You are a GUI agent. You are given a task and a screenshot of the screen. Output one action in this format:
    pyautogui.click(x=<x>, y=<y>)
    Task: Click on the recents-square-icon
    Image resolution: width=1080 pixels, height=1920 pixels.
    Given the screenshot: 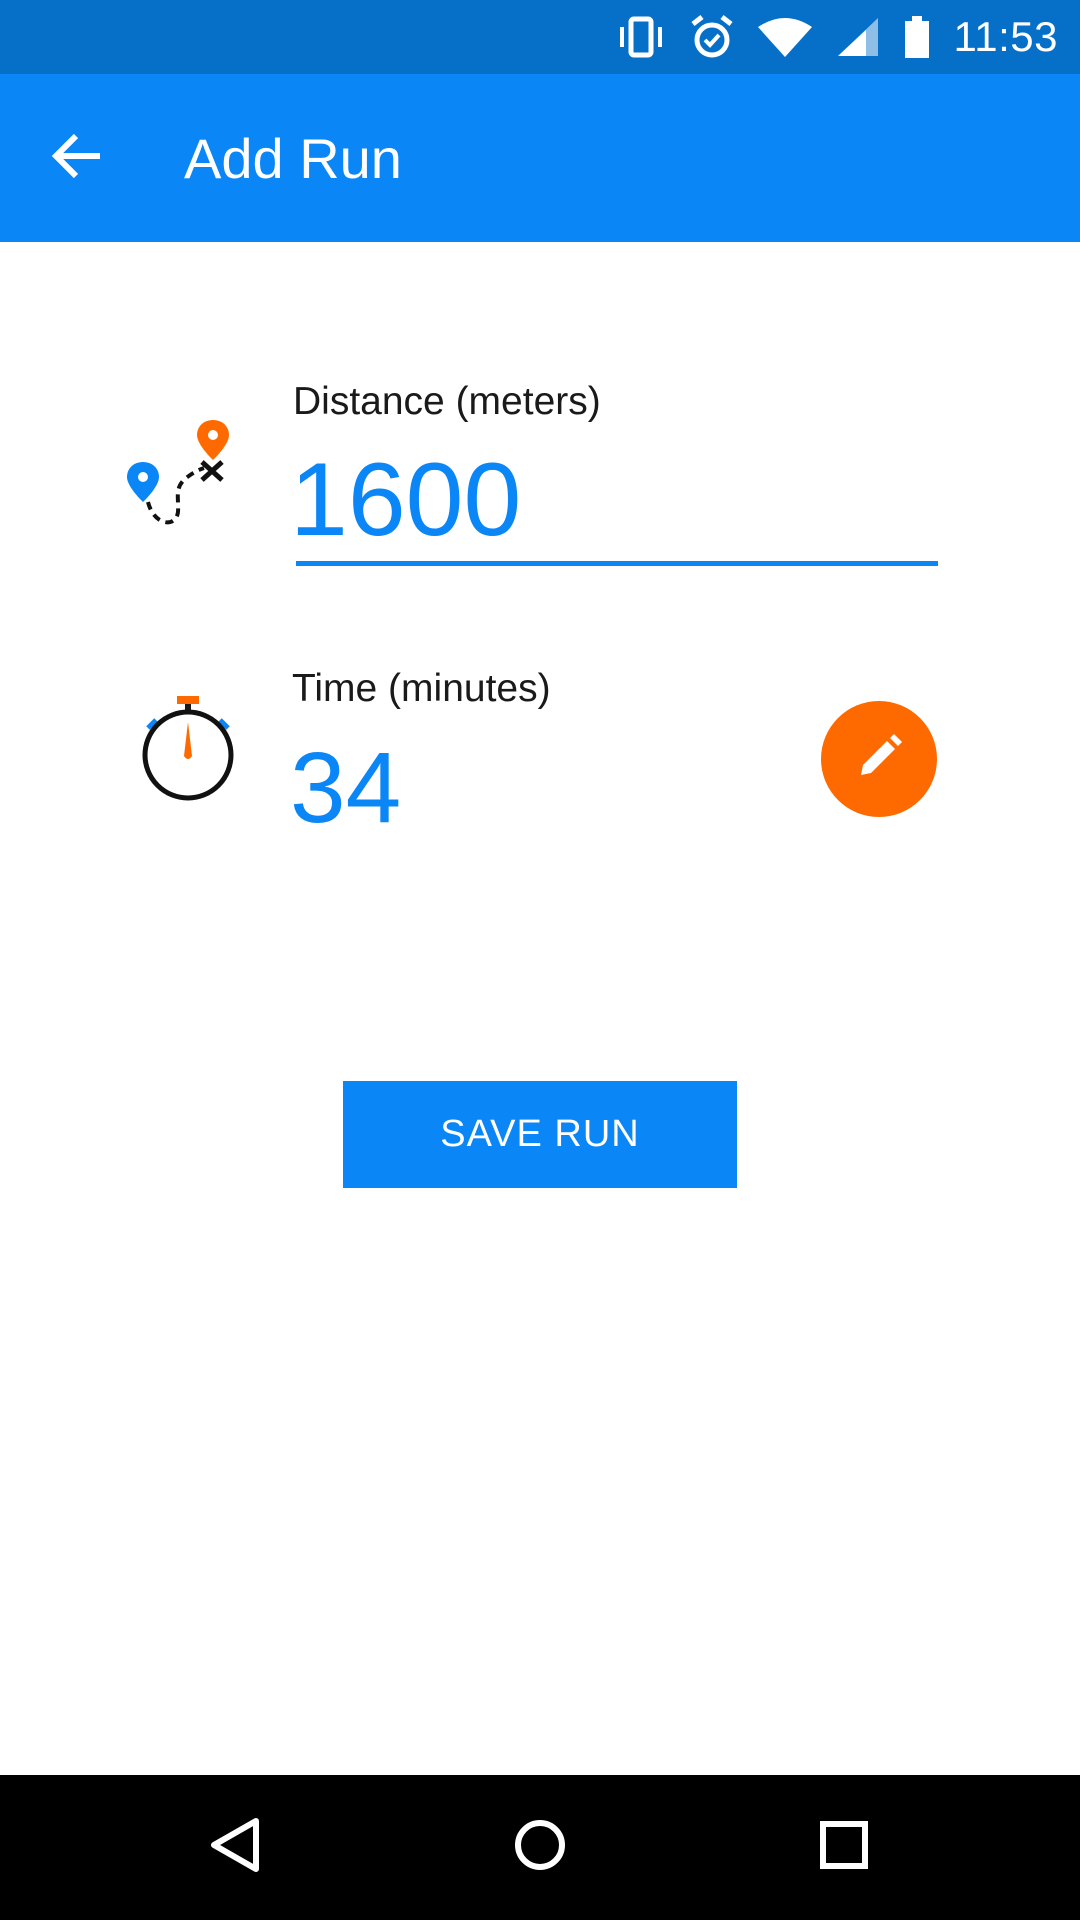 What is the action you would take?
    pyautogui.click(x=844, y=1847)
    